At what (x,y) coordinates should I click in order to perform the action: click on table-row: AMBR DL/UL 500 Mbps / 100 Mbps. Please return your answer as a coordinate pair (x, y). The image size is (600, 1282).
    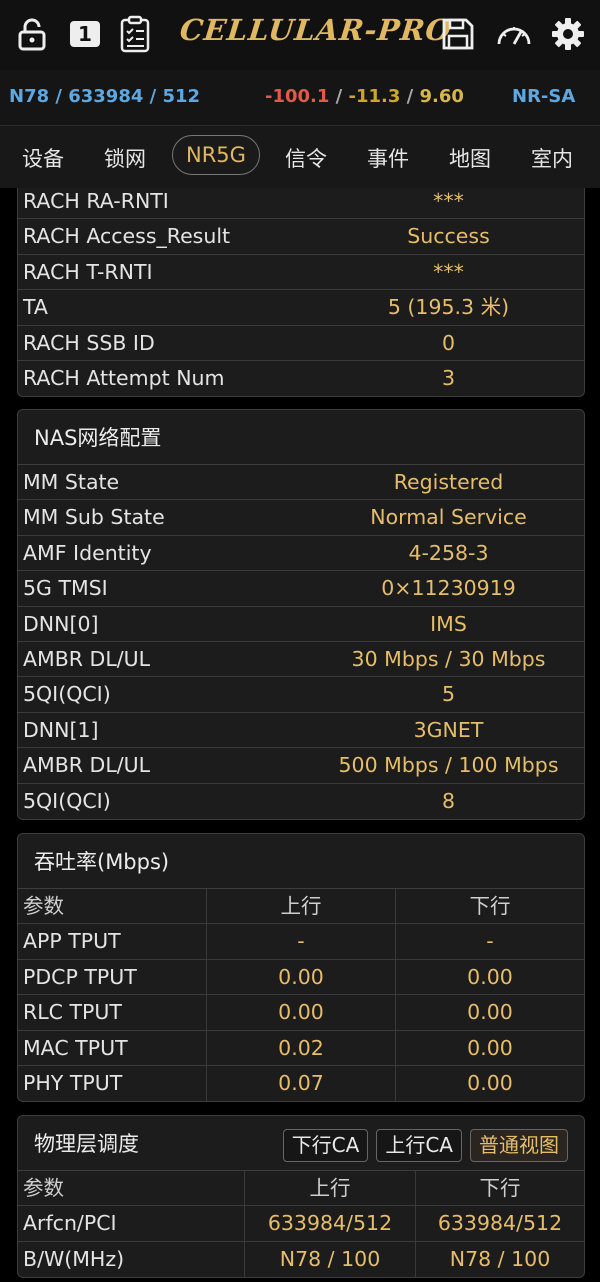
    Looking at the image, I should click on (301, 766).